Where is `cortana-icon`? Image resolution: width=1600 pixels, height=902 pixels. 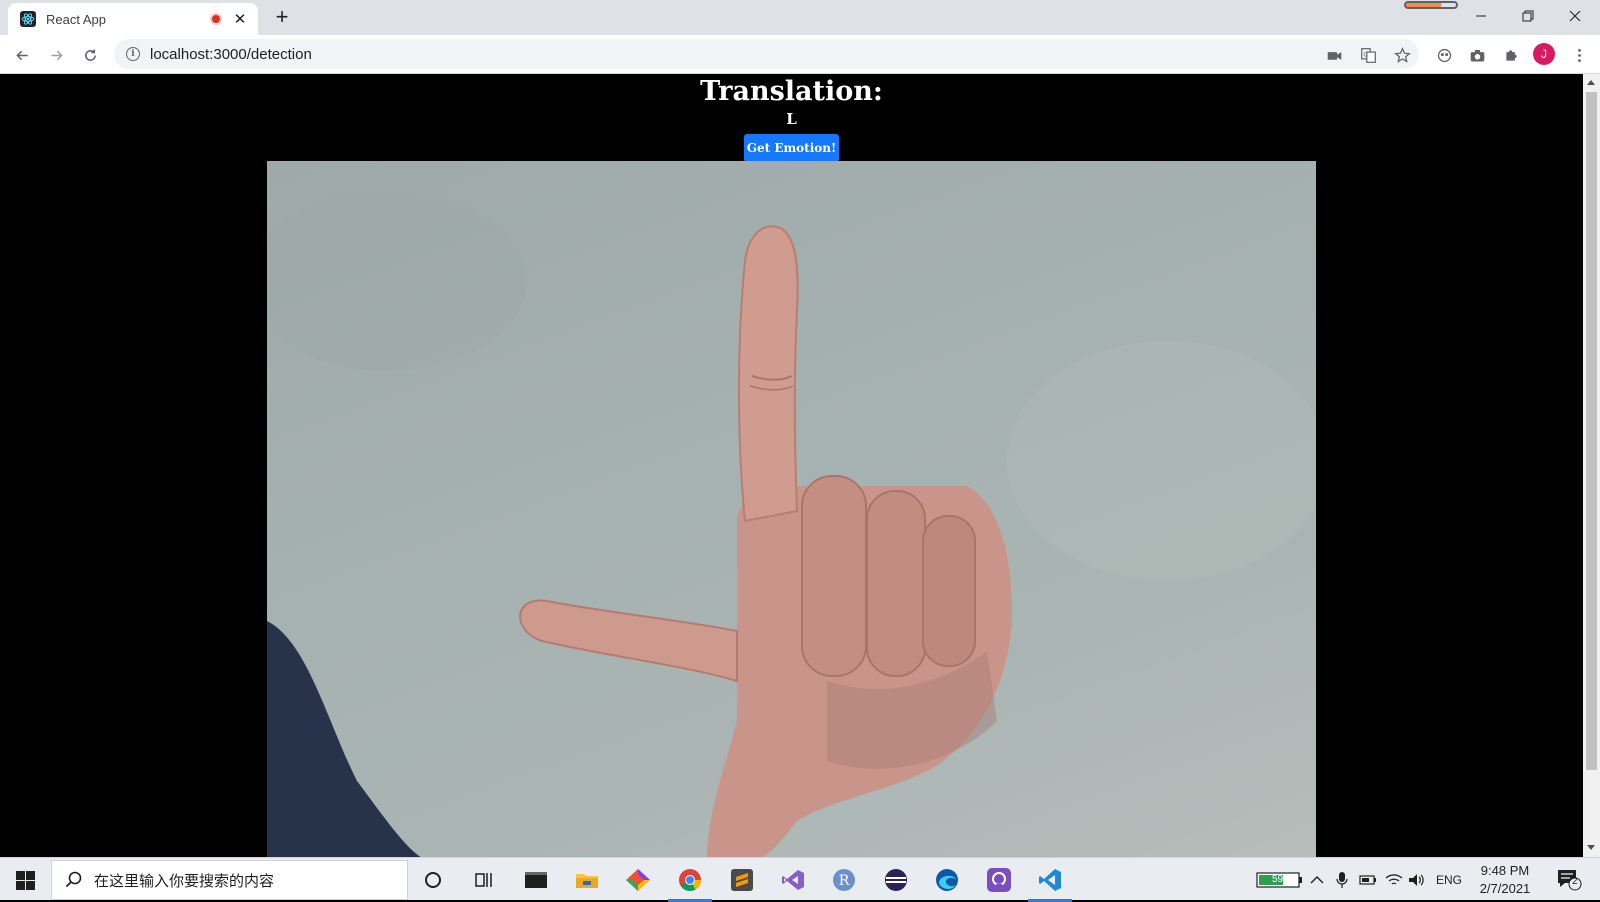 cortana-icon is located at coordinates (433, 880).